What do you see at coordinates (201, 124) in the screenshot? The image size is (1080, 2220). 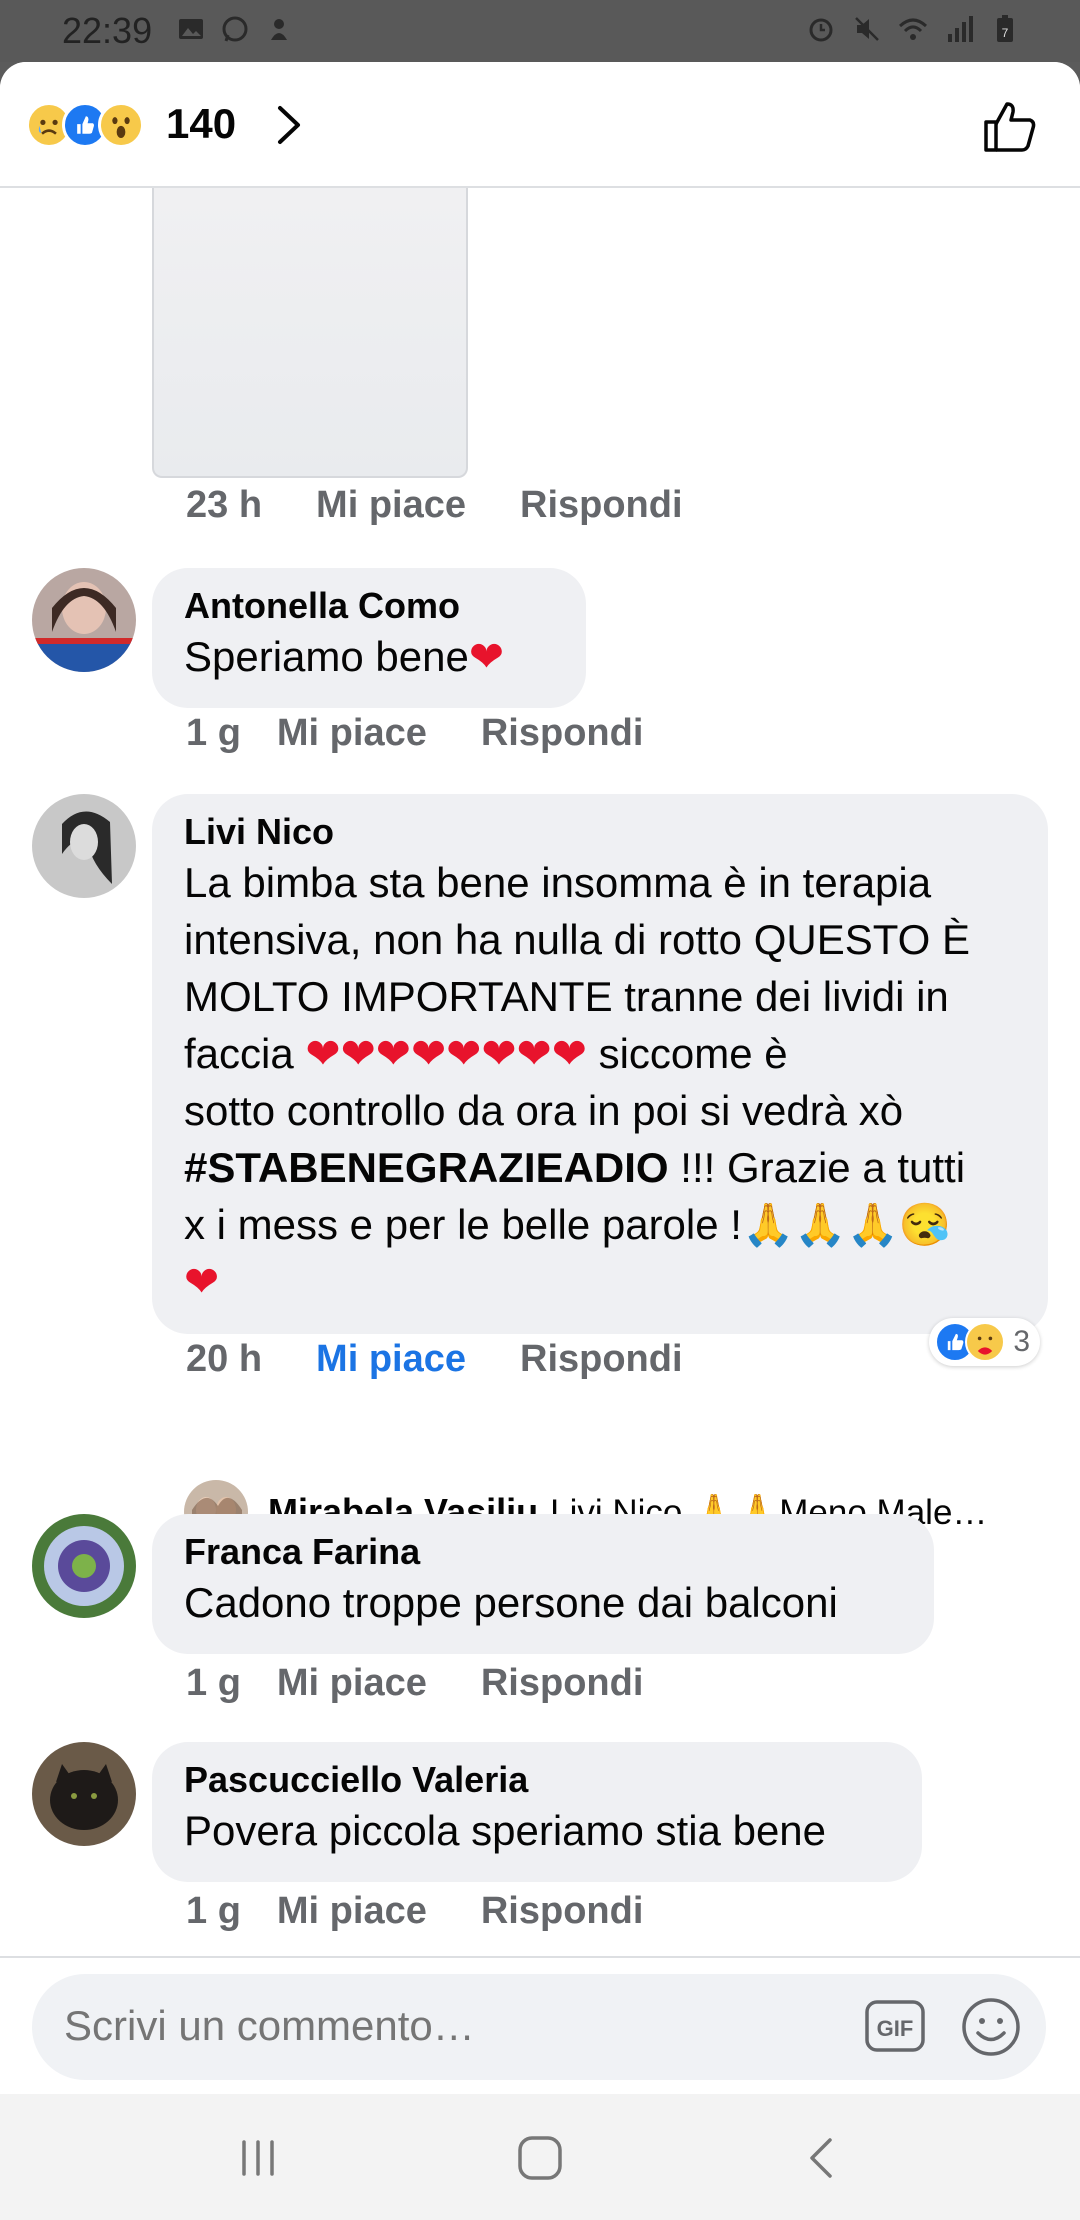 I see `reaction-count: 140` at bounding box center [201, 124].